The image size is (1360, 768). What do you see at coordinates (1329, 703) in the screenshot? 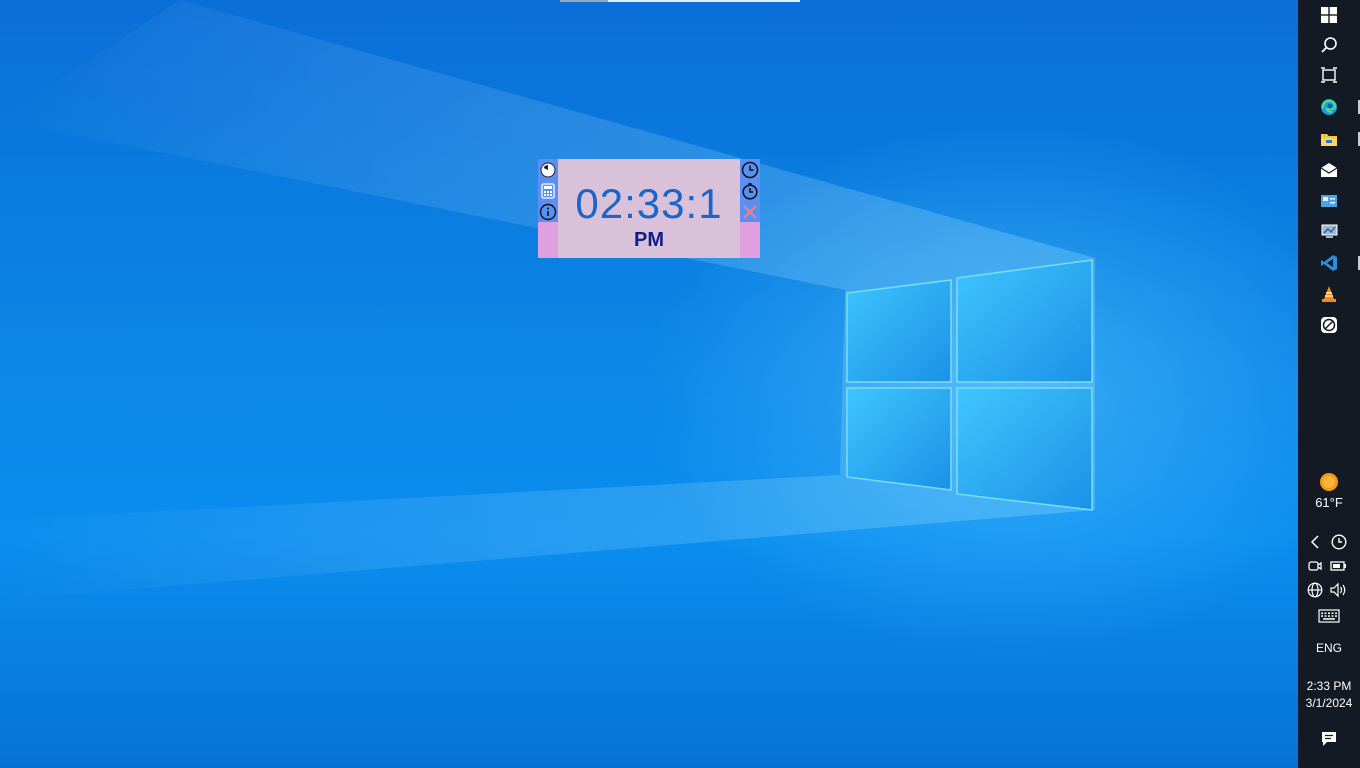
I see `taskbar-clock-date: 3/1/2024` at bounding box center [1329, 703].